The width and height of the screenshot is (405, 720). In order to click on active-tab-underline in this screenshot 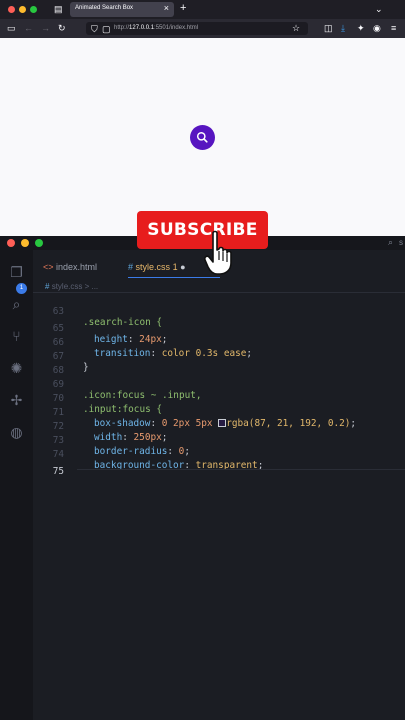, I will do `click(174, 277)`.